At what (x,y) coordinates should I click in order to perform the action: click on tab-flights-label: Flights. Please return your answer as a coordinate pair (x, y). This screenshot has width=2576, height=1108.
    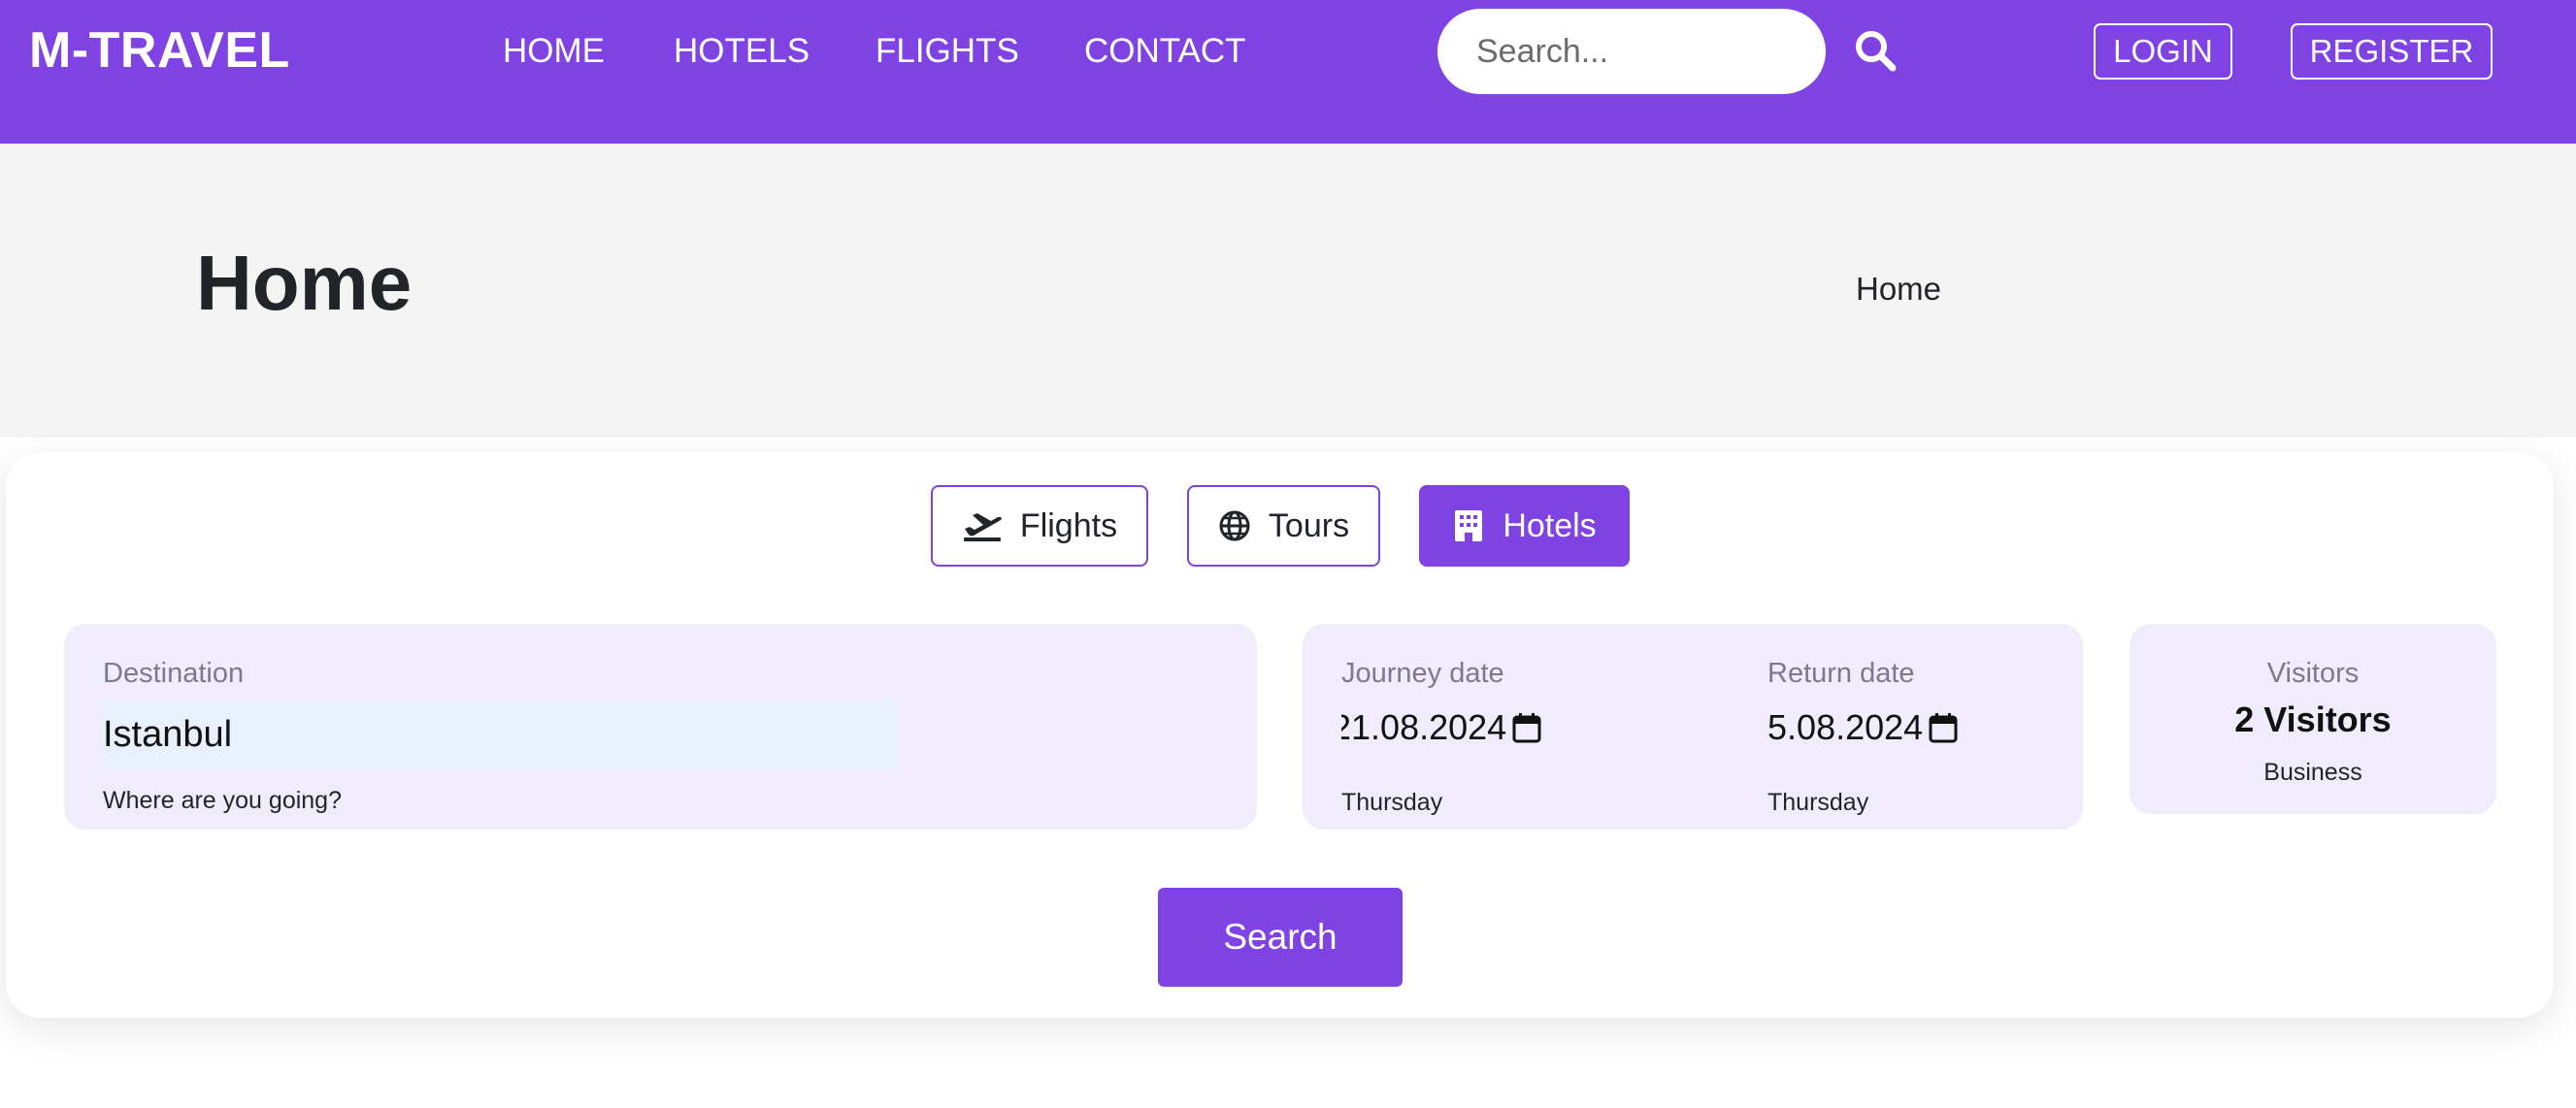
    Looking at the image, I should click on (1068, 525).